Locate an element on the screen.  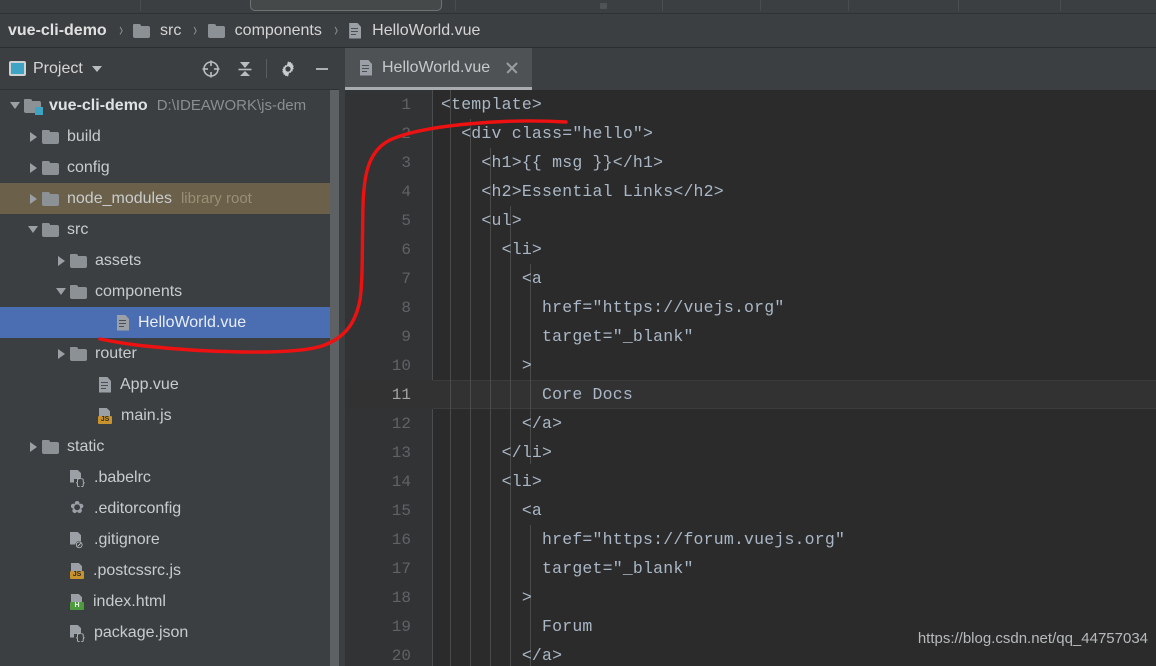
toolbar-icon-partial is located at coordinates (603, 6).